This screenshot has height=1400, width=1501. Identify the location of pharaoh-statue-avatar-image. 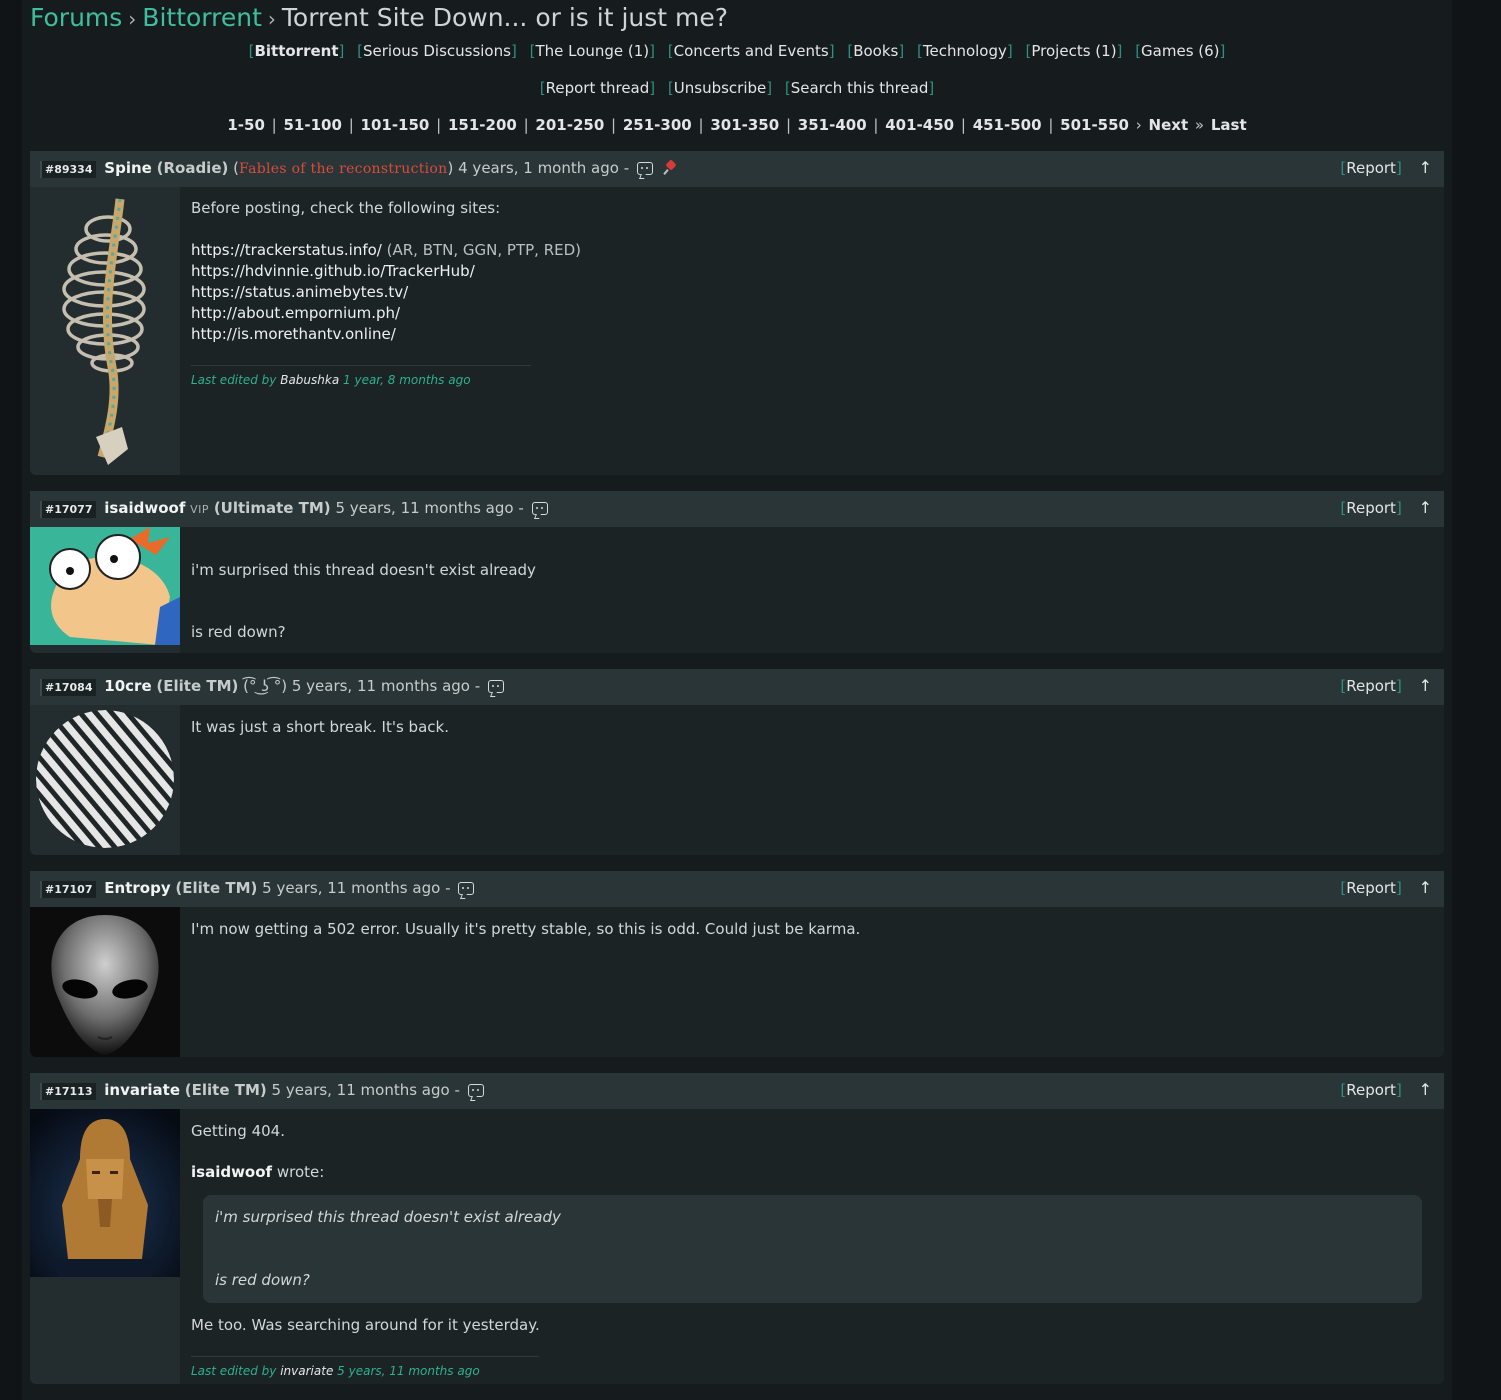
(105, 1193).